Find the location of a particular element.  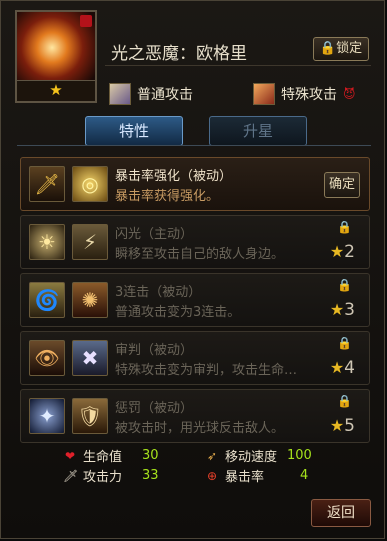

hero-name: 光之恶魔：欧格里 is located at coordinates (179, 54).